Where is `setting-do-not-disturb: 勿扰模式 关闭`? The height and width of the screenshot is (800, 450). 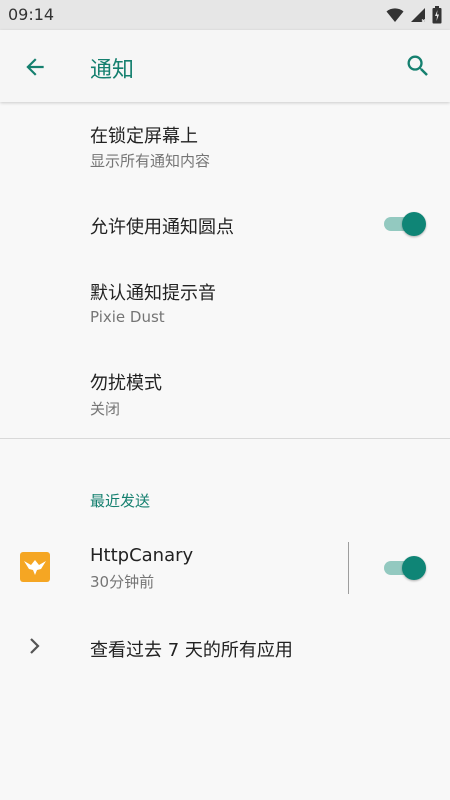 setting-do-not-disturb: 勿扰模式 关闭 is located at coordinates (225, 392).